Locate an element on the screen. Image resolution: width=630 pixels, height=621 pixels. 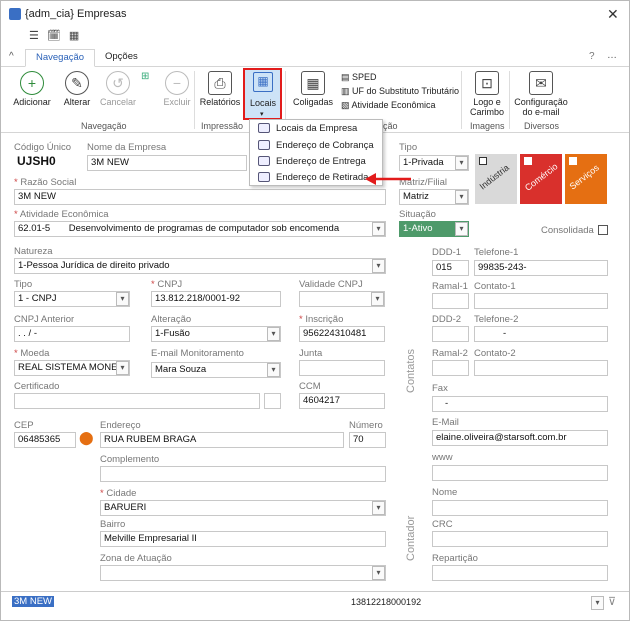
crc-field is located at coordinates (520, 539).